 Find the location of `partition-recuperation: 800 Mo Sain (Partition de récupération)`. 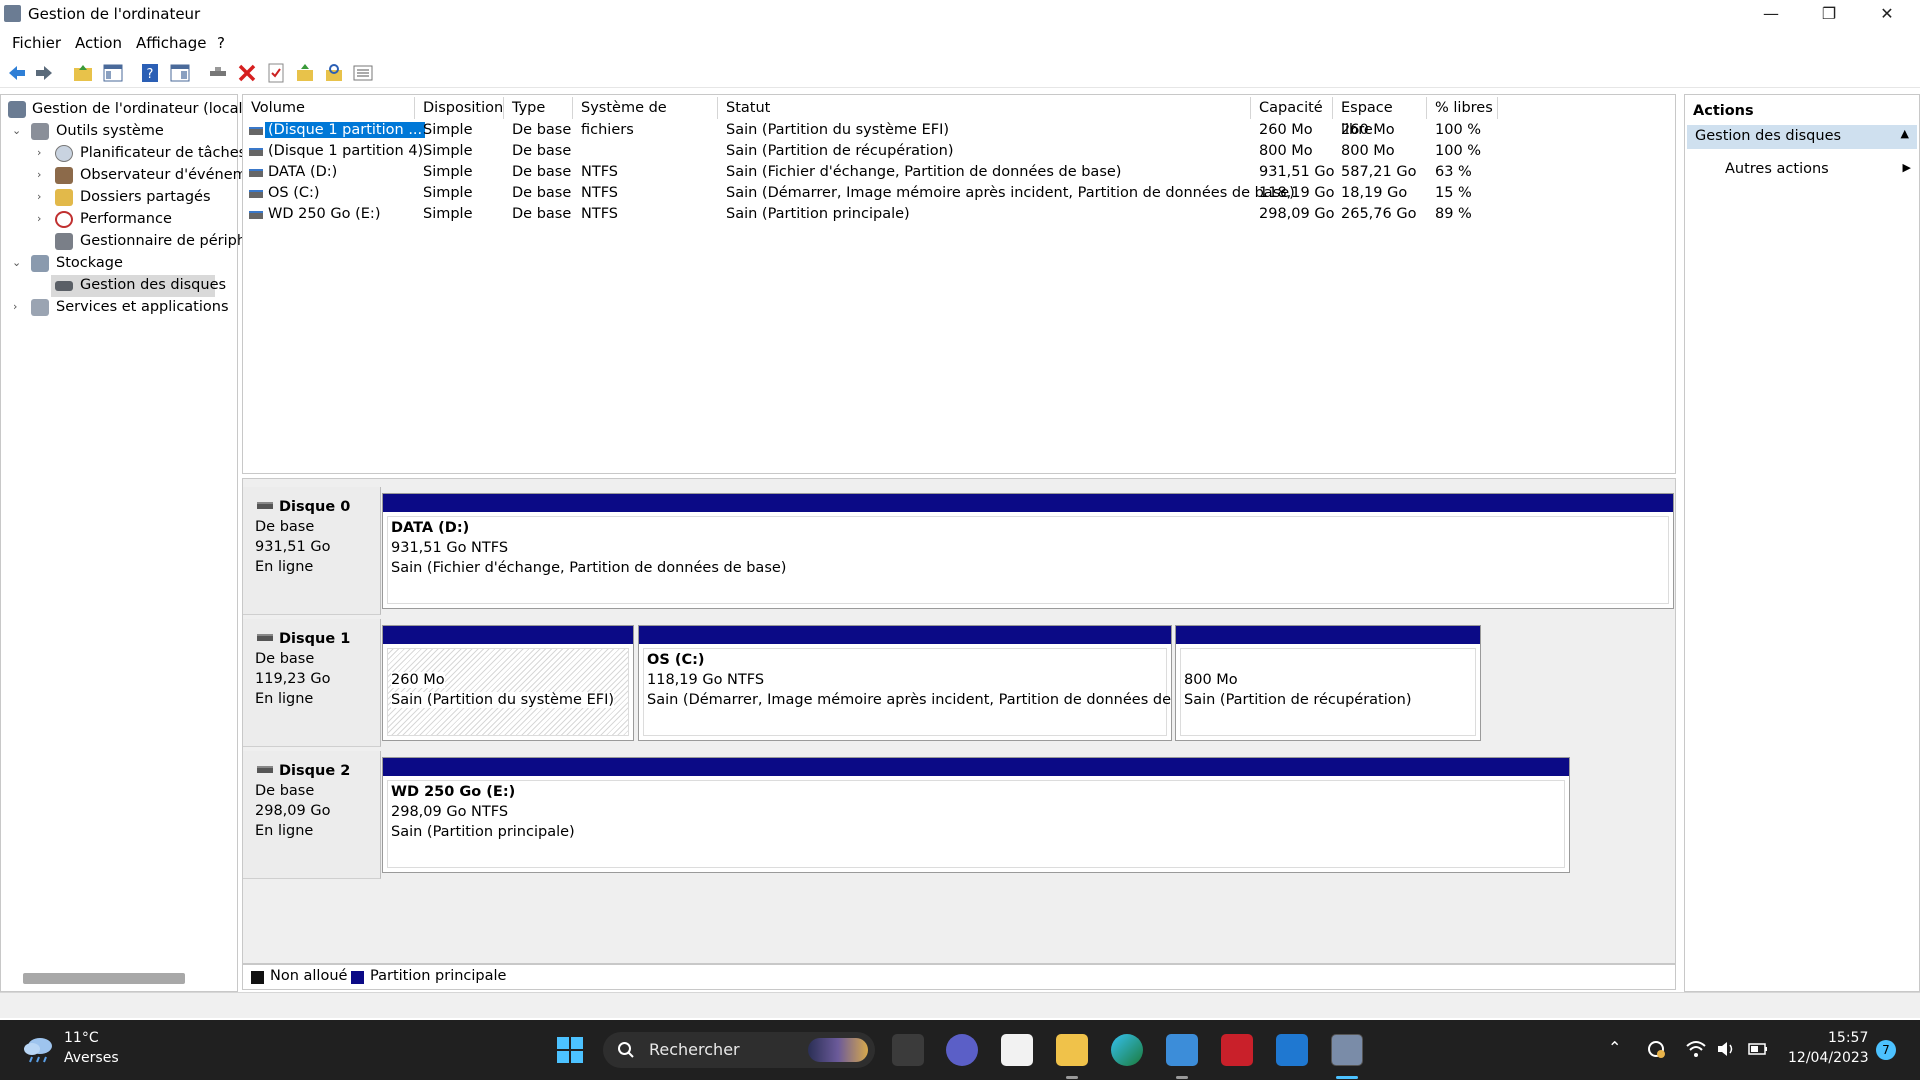

partition-recuperation: 800 Mo Sain (Partition de récupération) is located at coordinates (1328, 683).